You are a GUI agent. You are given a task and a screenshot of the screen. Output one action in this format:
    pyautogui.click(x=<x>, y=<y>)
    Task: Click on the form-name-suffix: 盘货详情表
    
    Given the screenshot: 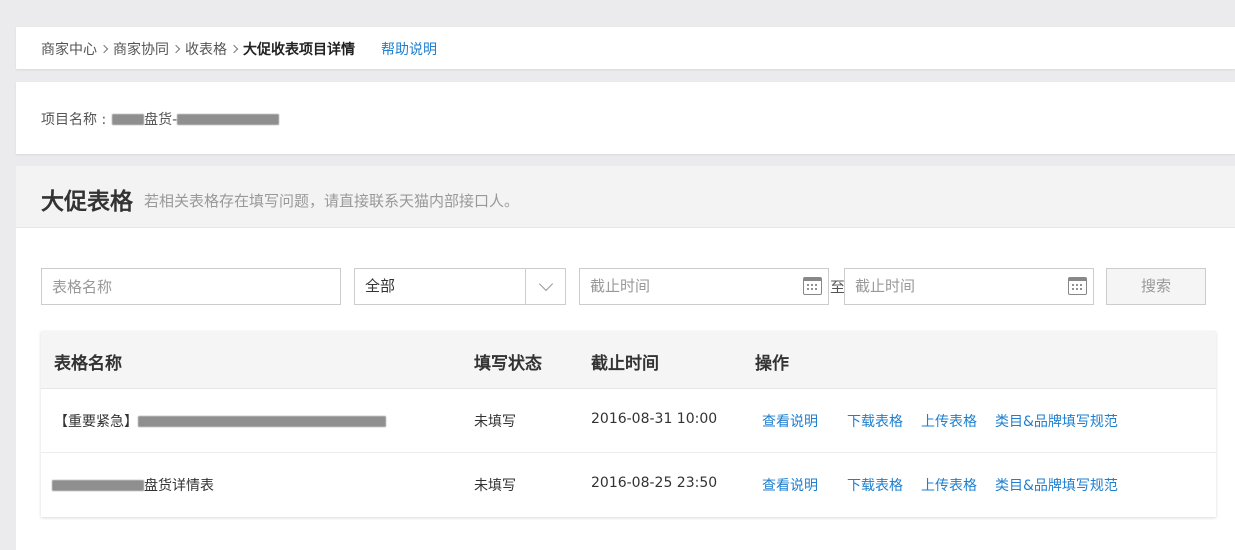 What is the action you would take?
    pyautogui.click(x=179, y=486)
    